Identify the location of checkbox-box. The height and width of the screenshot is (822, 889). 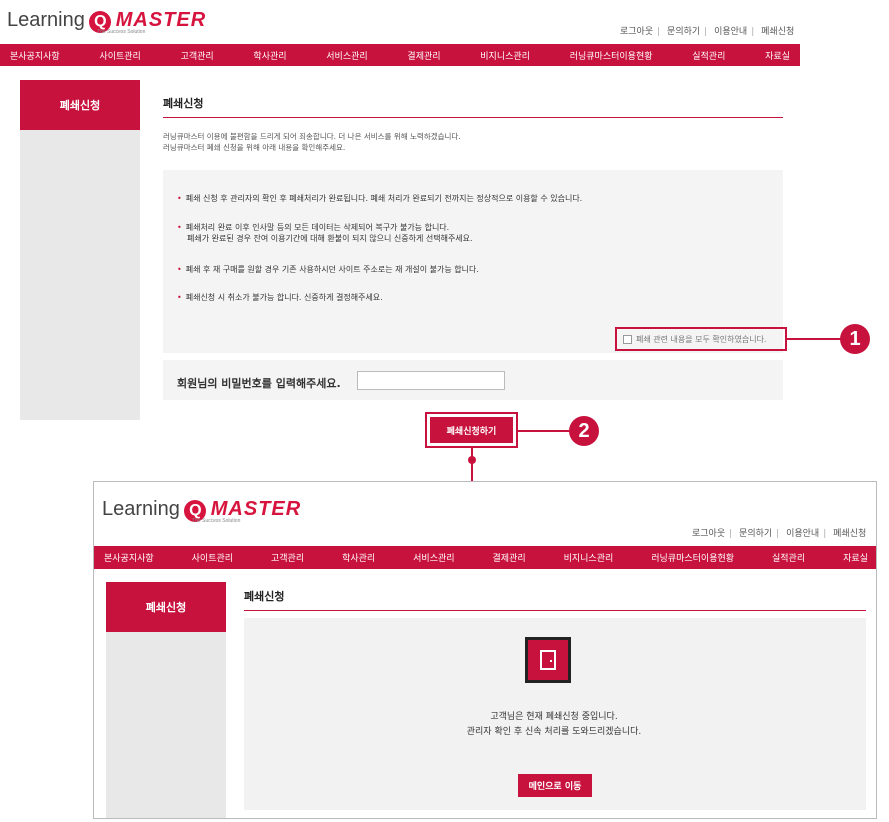
(627, 339).